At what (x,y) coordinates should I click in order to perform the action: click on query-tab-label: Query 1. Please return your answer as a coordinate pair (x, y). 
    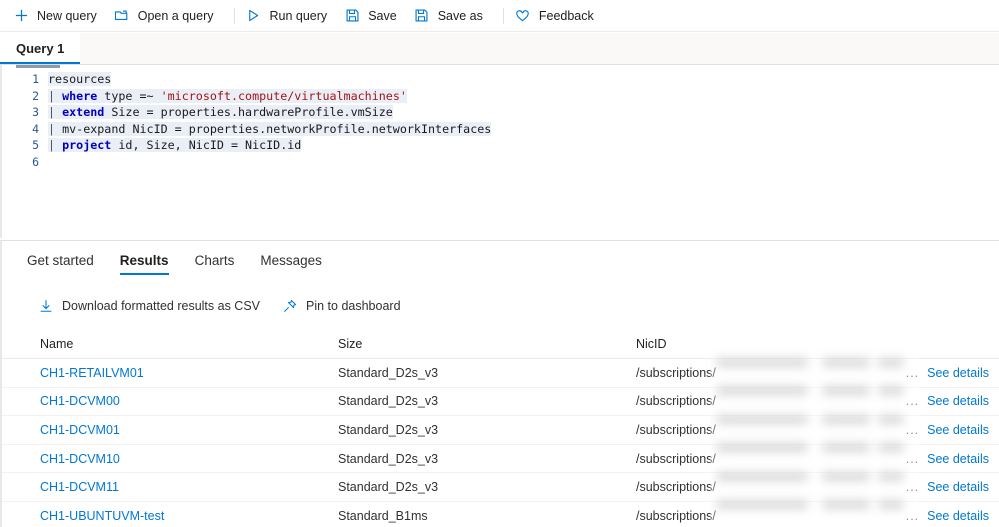
    Looking at the image, I should click on (40, 48).